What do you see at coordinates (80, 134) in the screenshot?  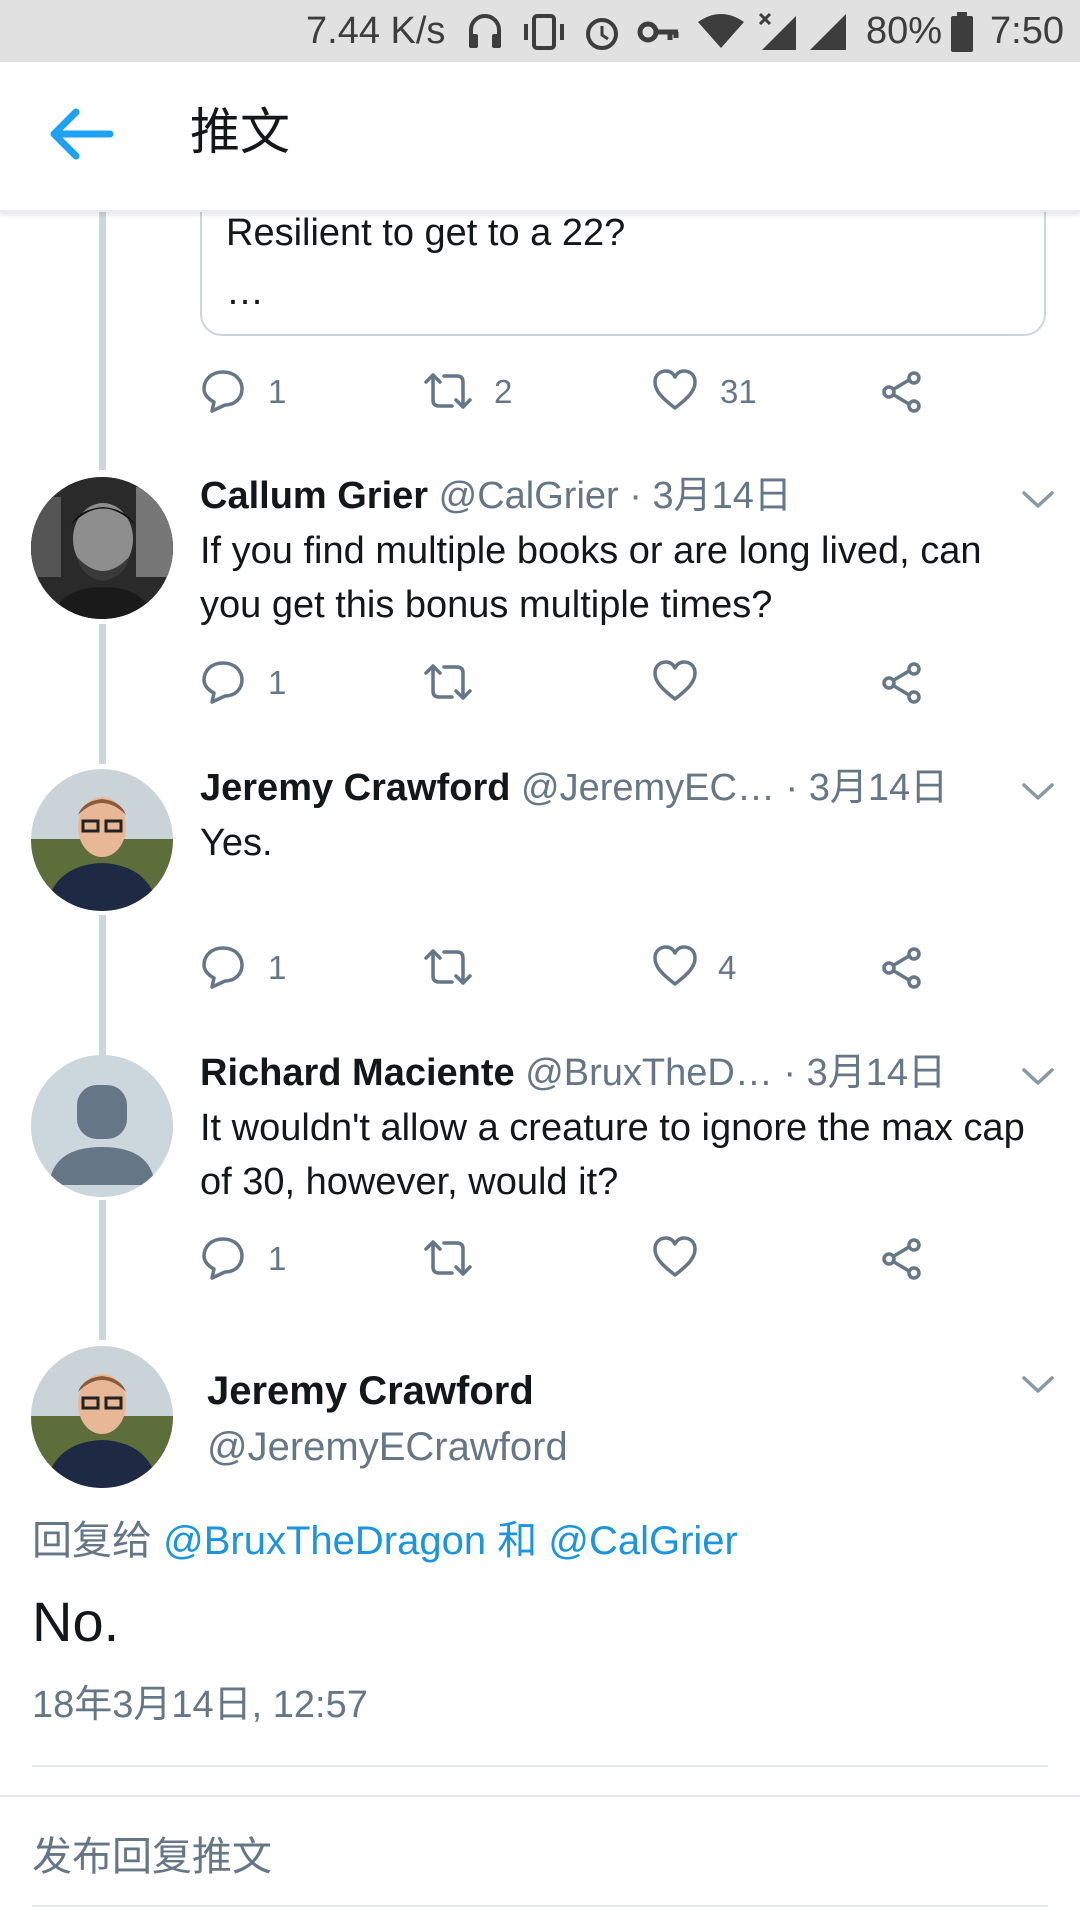 I see `arrow-left-icon` at bounding box center [80, 134].